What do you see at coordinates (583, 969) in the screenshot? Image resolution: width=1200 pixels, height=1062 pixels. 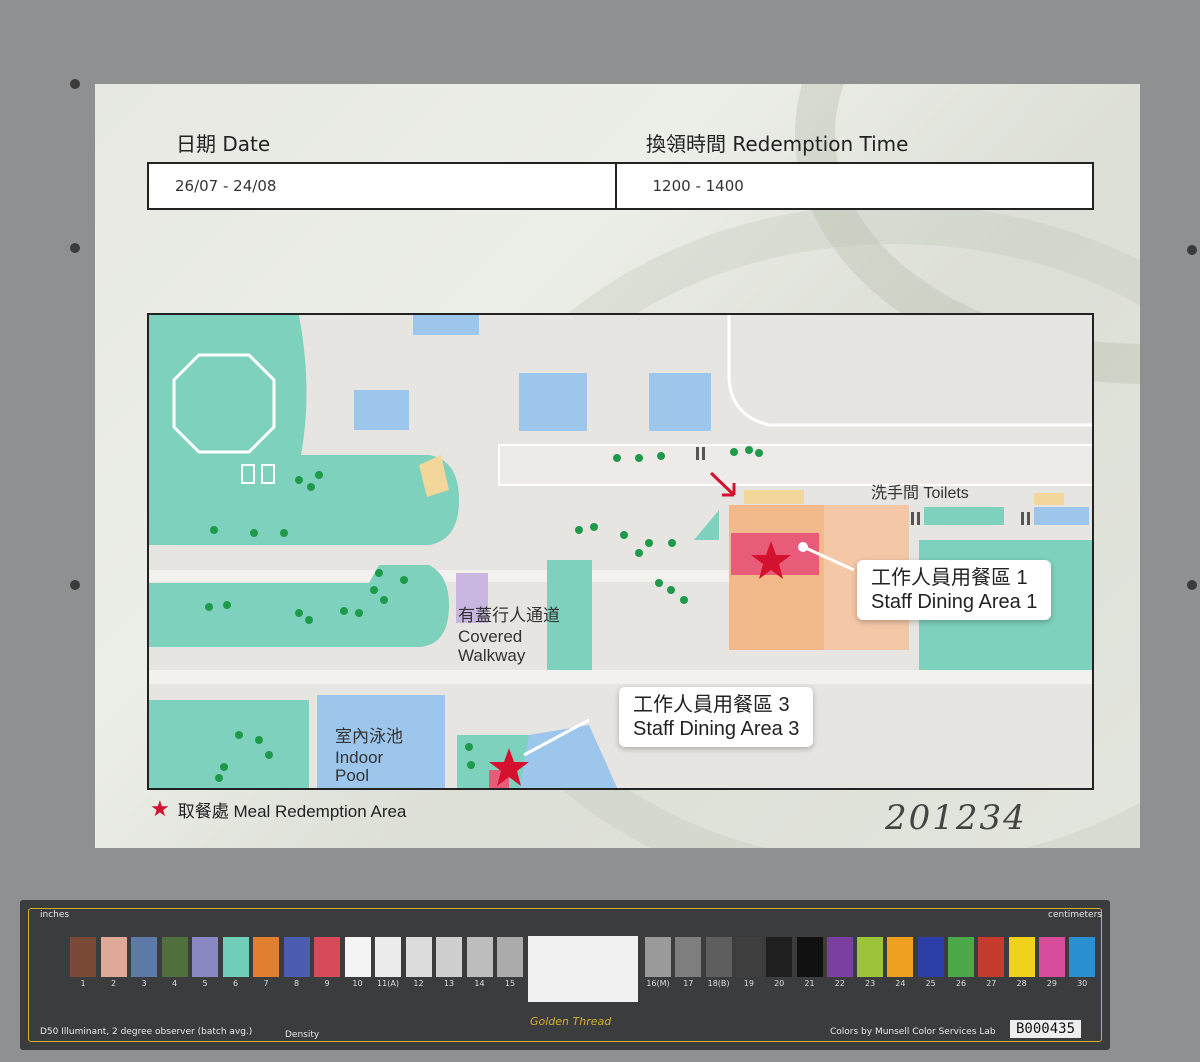 I see `gray-reference-plate` at bounding box center [583, 969].